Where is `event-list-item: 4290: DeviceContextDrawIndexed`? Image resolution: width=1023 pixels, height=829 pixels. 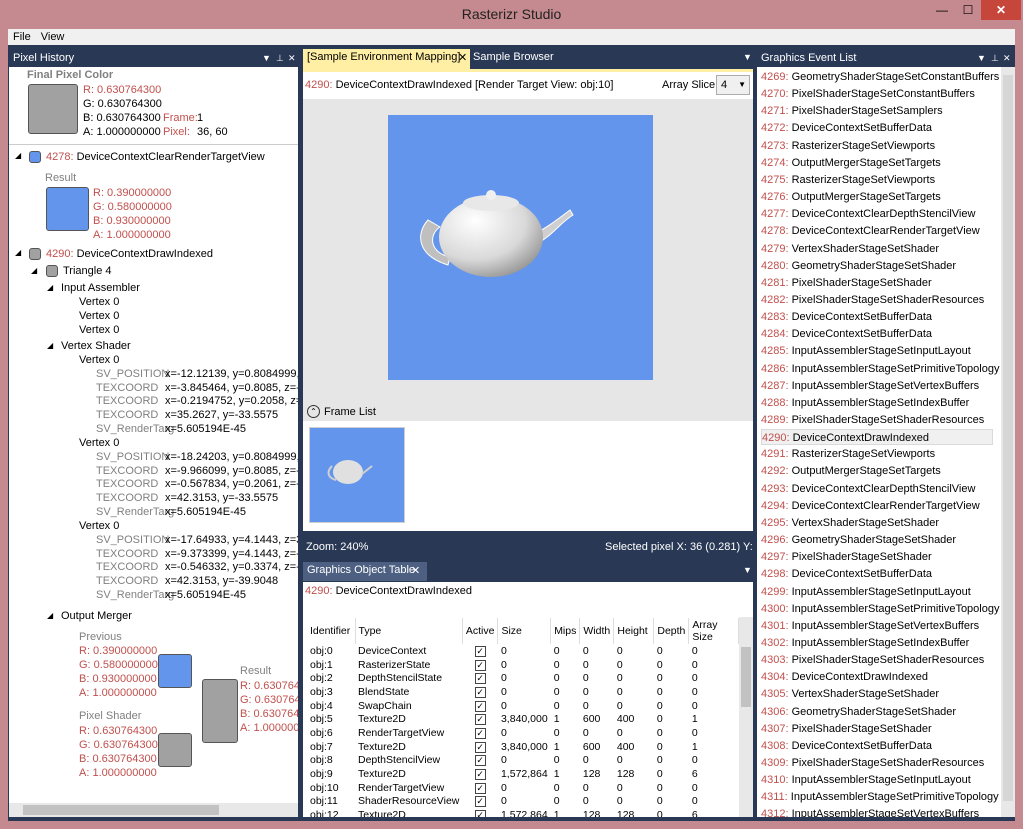
event-list-item: 4290: DeviceContextDrawIndexed is located at coordinates (877, 437).